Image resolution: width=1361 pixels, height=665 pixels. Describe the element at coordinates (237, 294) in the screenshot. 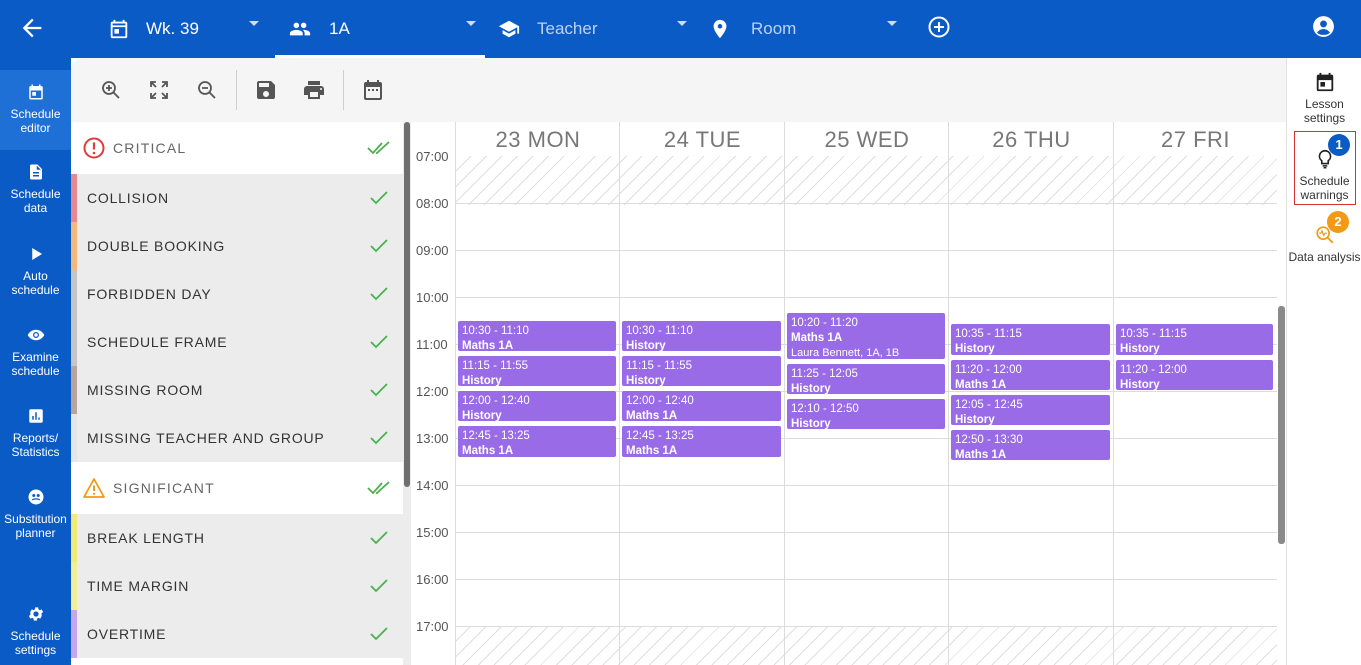

I see `warning-item-forbidden-day: FORBIDDEN DAY` at that location.